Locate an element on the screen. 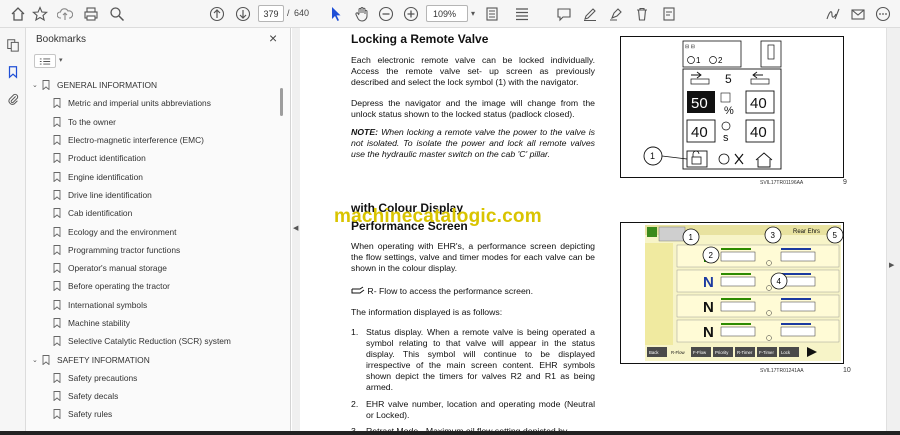 The height and width of the screenshot is (435, 900). hand-tool-icon is located at coordinates (362, 14).